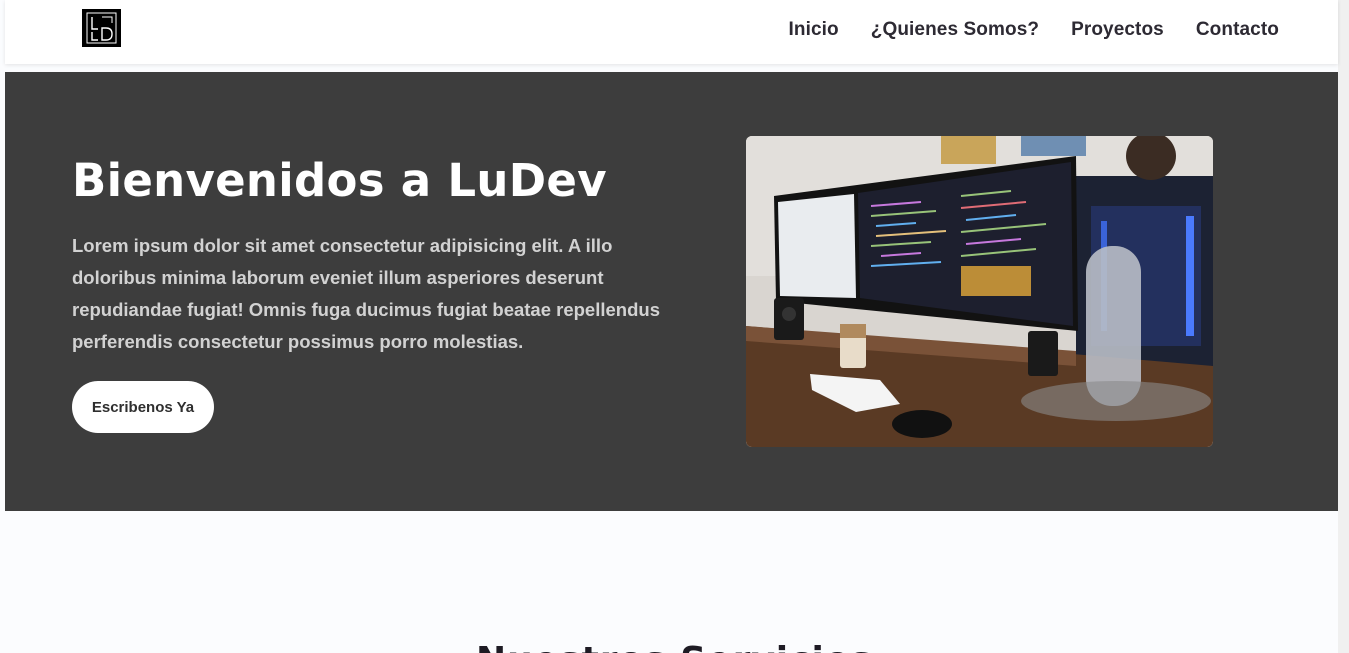 The width and height of the screenshot is (1349, 653). What do you see at coordinates (1343, 326) in the screenshot?
I see `page-scrollbar` at bounding box center [1343, 326].